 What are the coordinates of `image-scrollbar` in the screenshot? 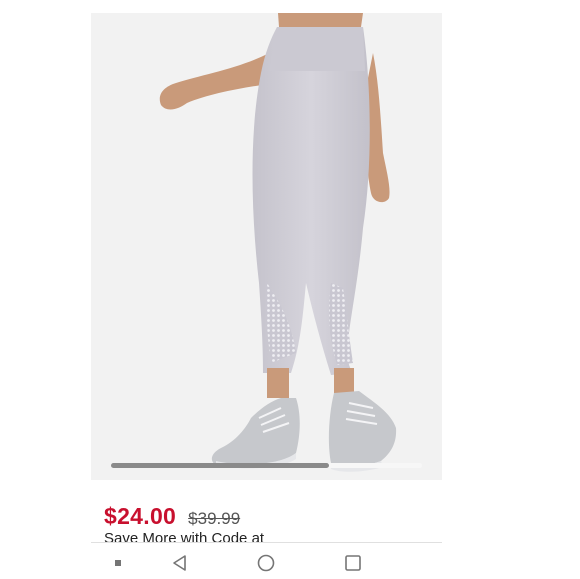 It's located at (266, 465).